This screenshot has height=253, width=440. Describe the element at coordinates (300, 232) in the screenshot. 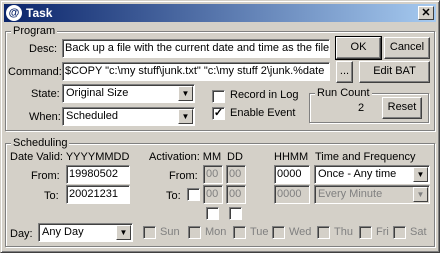

I see `wed-label: Wed` at that location.